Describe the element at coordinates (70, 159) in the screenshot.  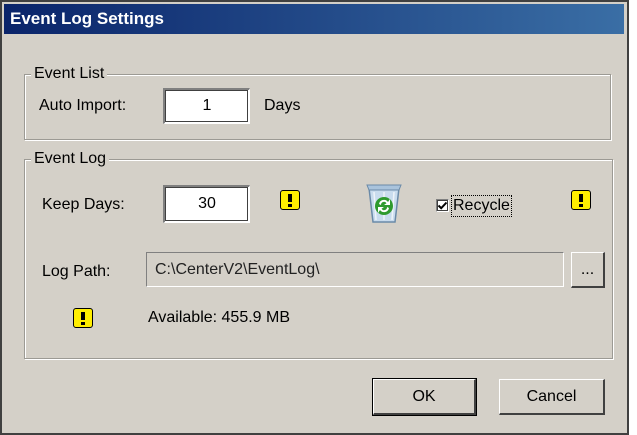
I see `event-log-legend: Event Log` at that location.